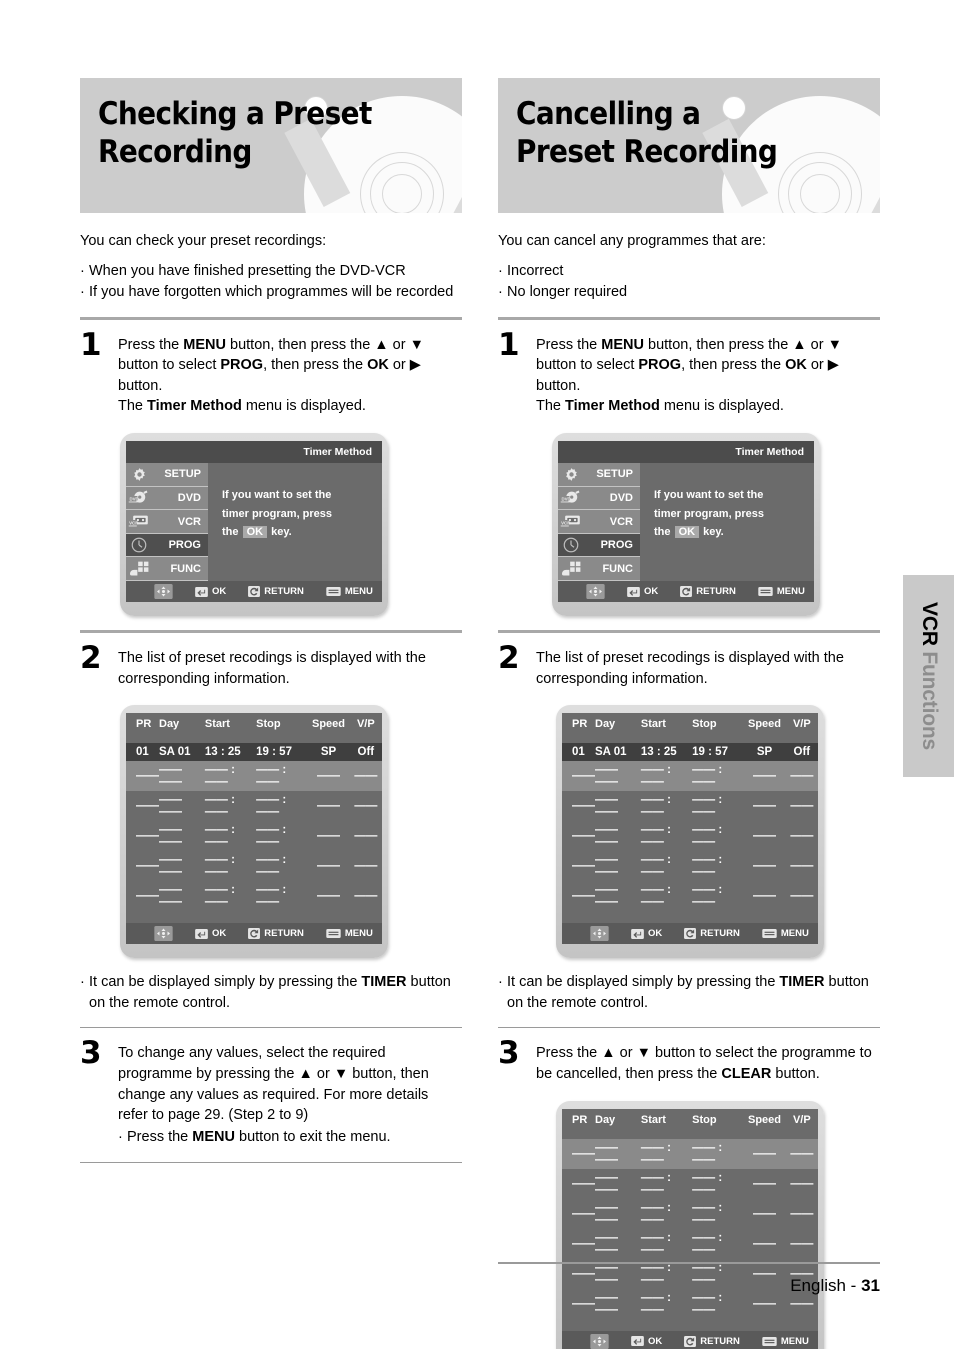  Describe the element at coordinates (139, 474) in the screenshot. I see `gear-icon` at that location.